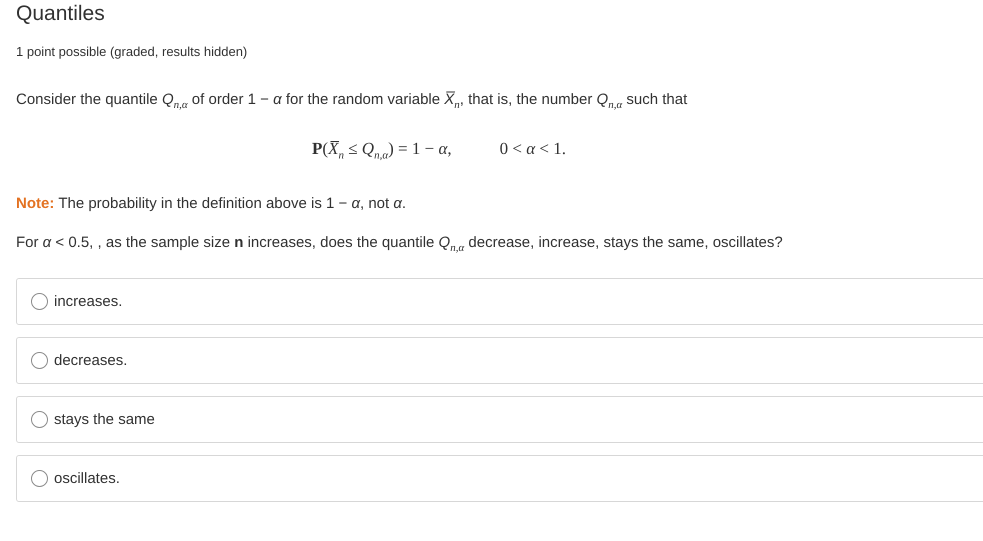 Image resolution: width=983 pixels, height=541 pixels. I want to click on intro-text: Consider the quantile Q$_{n,α}$ of order 1 − α for the random variable X̅$_{n}$, that is, the number Q$_{n,α}$ such that, so click(352, 101).